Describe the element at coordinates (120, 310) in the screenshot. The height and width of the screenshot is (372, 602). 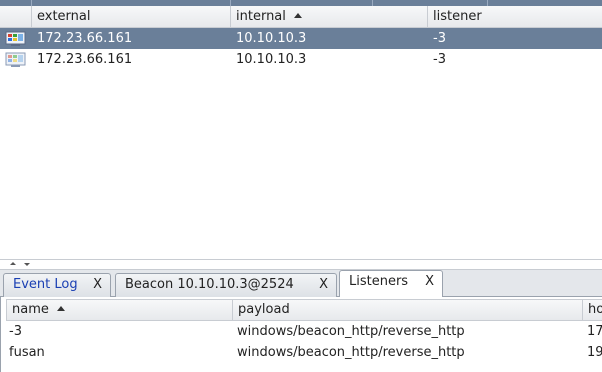
I see `column-header-name: name` at that location.